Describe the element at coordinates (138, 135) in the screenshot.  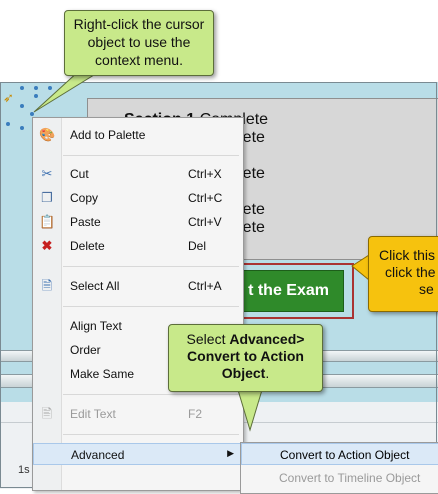
I see `menu-item-add-to-palette: 🎨 Add to Palette` at that location.